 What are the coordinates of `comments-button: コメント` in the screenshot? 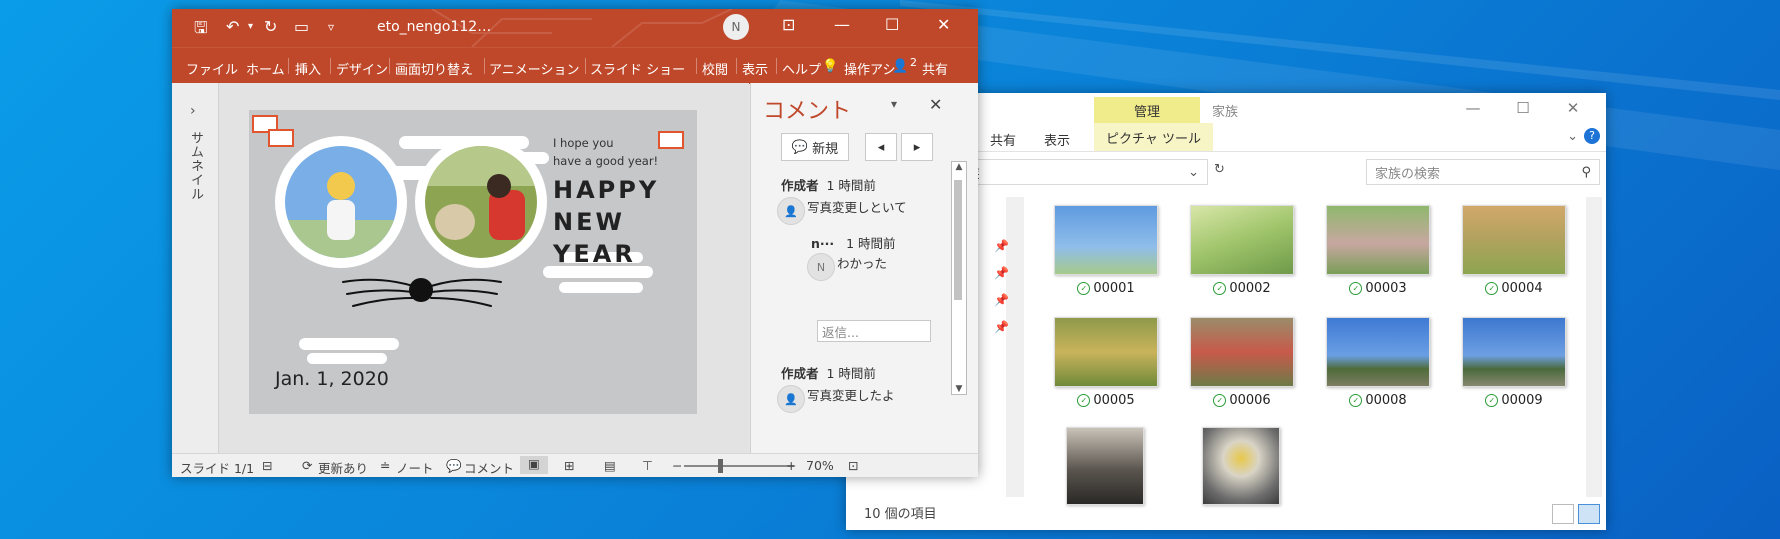 It's located at (489, 467).